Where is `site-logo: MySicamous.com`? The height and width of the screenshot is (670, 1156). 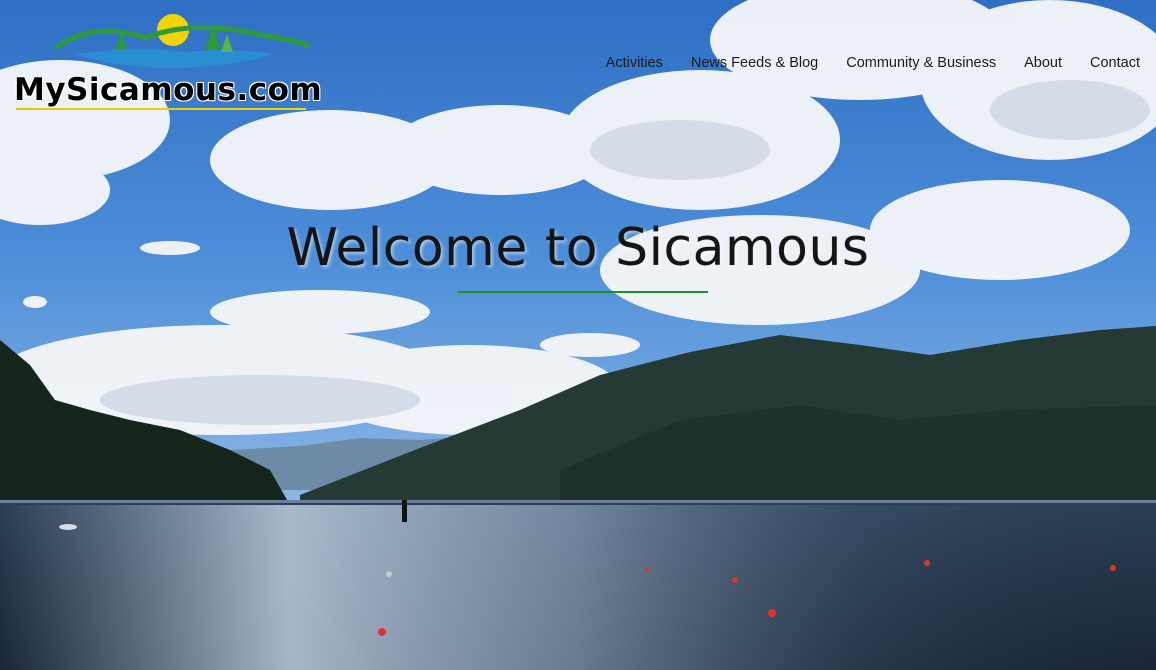 site-logo: MySicamous.com is located at coordinates (166, 65).